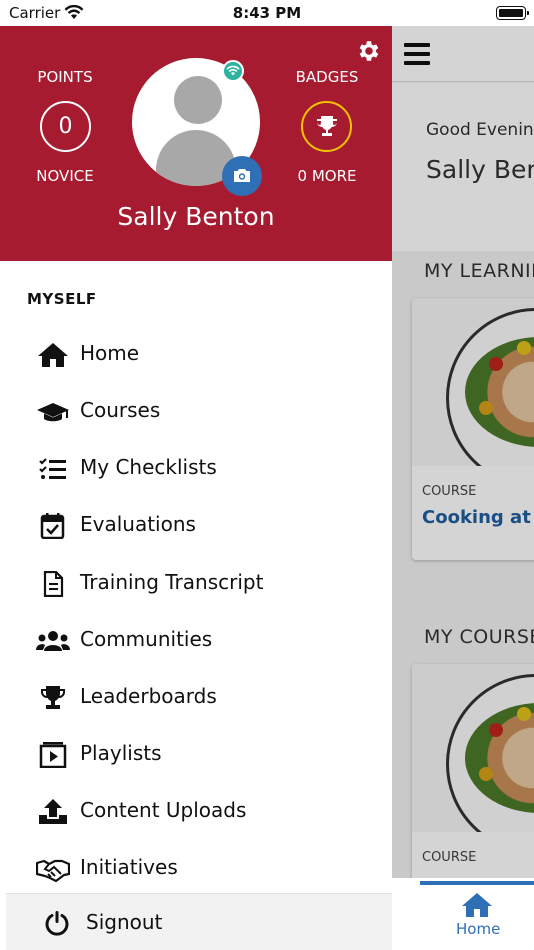  What do you see at coordinates (138, 524) in the screenshot?
I see `menu-item-label: Evaluations` at bounding box center [138, 524].